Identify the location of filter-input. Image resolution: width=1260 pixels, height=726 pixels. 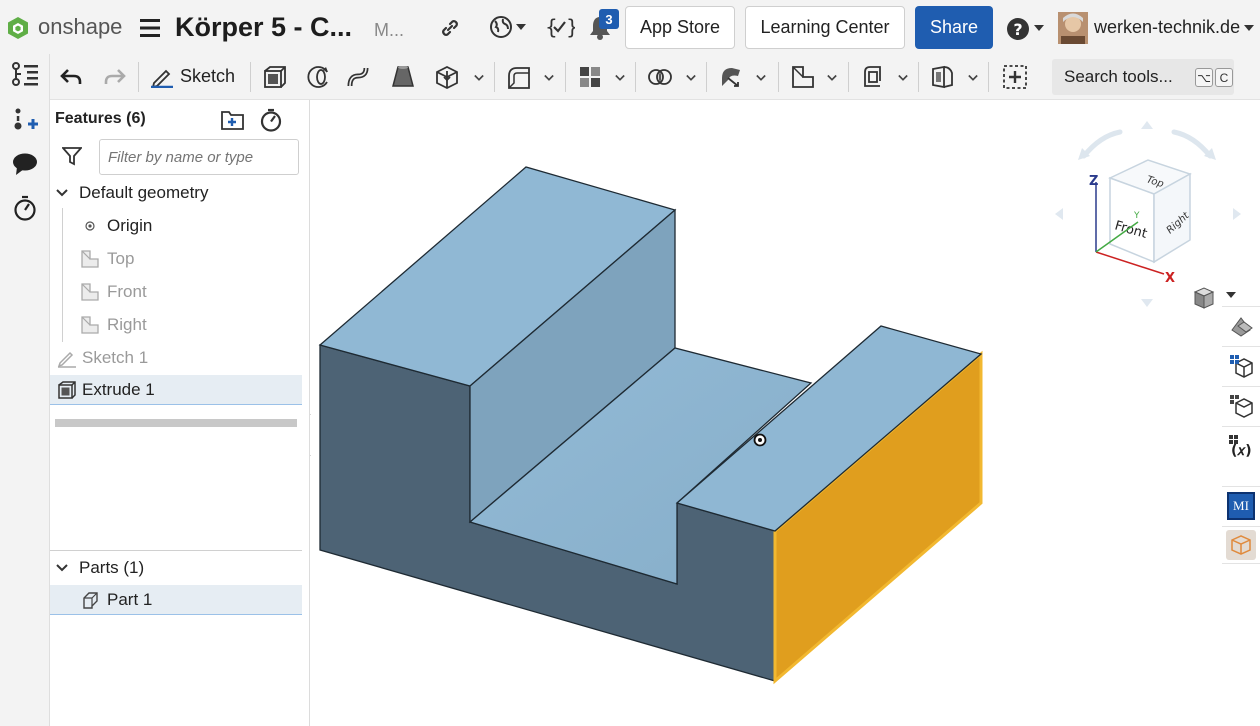
(199, 157).